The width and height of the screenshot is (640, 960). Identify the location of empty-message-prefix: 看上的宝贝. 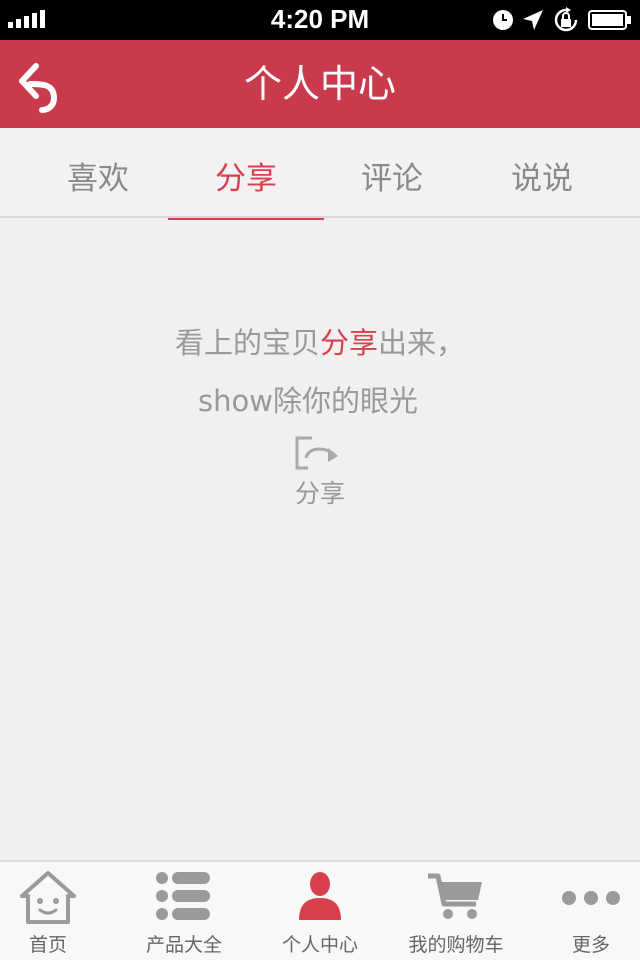
(247, 343).